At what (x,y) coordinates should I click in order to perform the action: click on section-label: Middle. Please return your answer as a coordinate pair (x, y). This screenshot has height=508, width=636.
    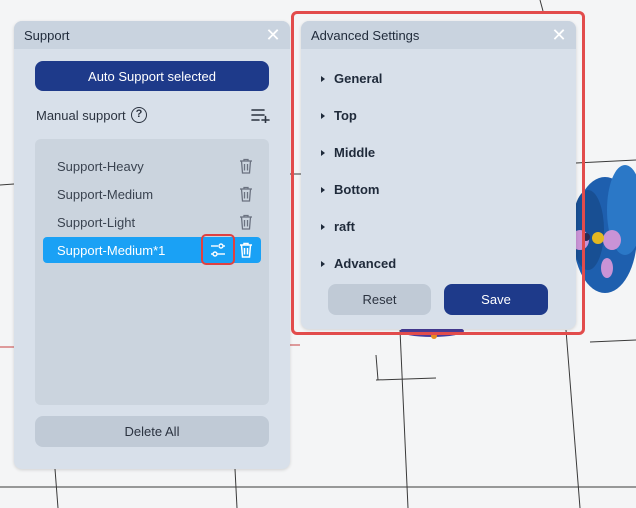
    Looking at the image, I should click on (355, 152).